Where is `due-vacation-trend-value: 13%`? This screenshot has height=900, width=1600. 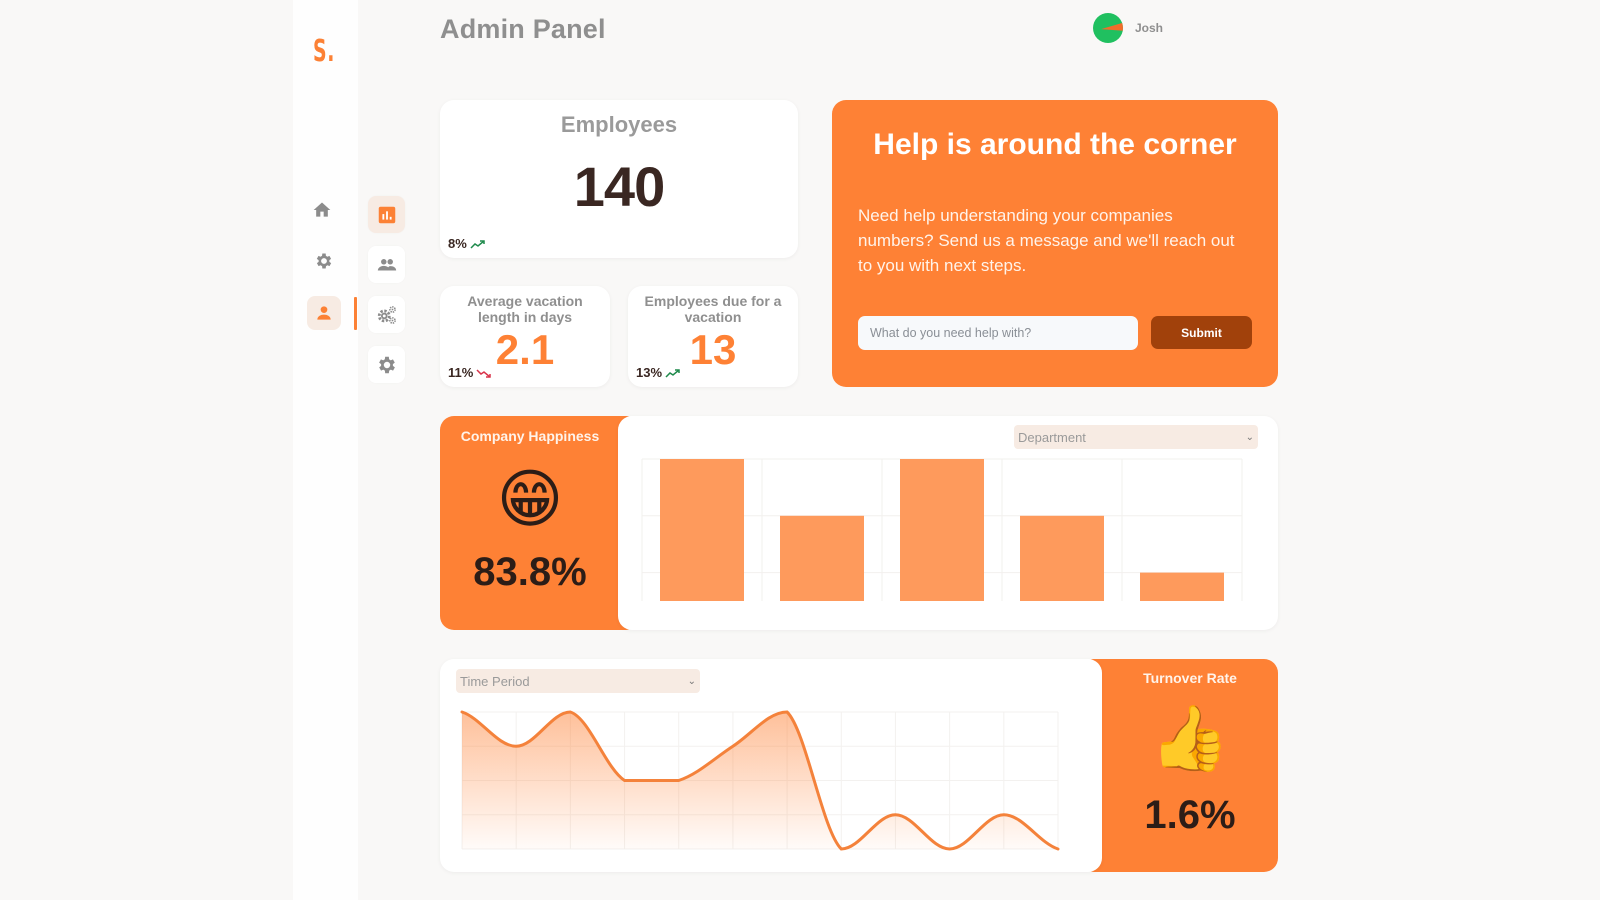
due-vacation-trend-value: 13% is located at coordinates (649, 372).